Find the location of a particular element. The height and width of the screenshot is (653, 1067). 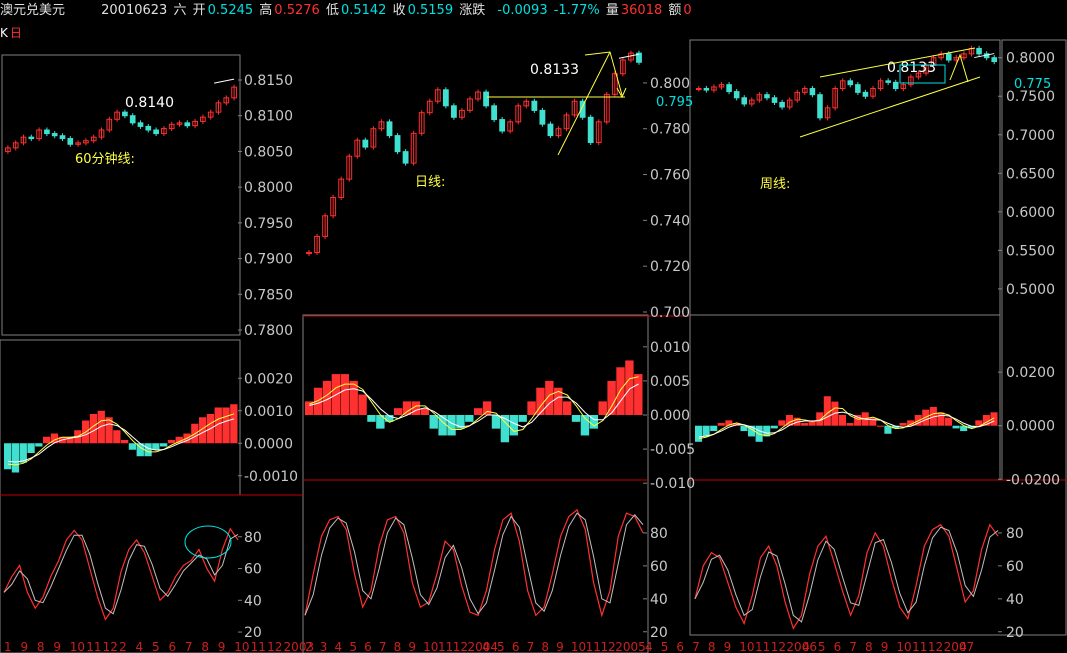

y-tick-label: 0.8000 is located at coordinates (1030, 59).